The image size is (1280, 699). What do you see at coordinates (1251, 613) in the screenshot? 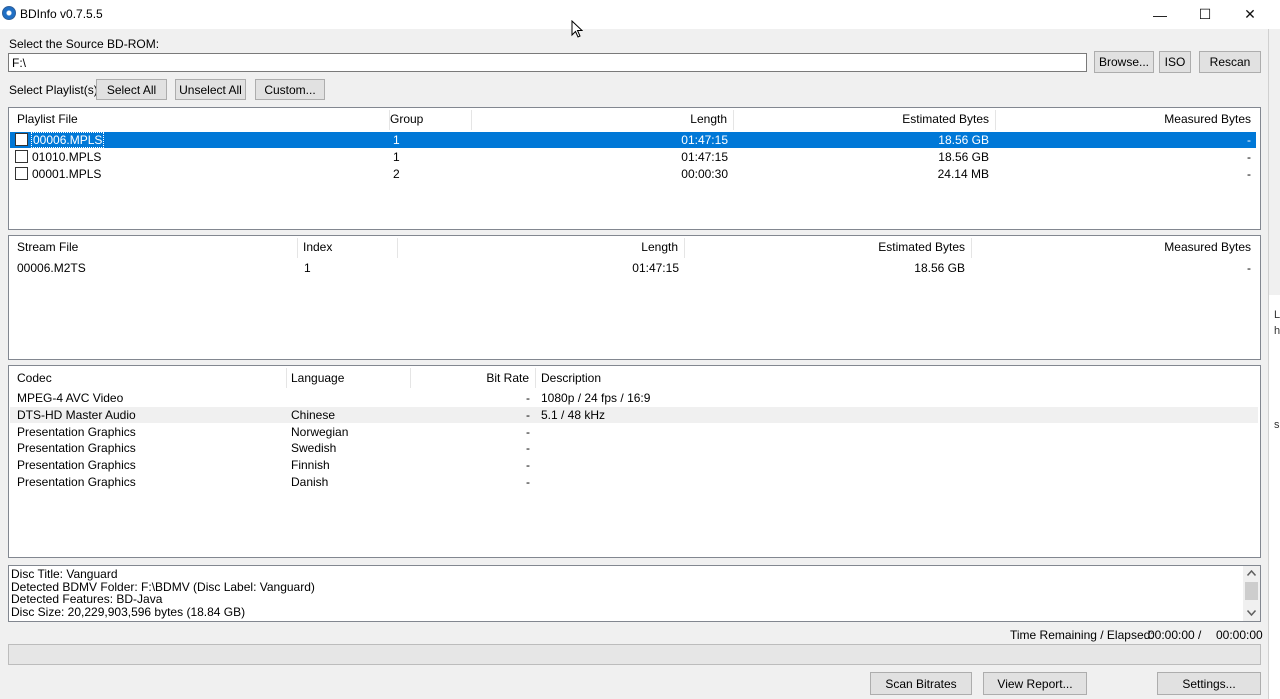
I see `scroll-down-arrow-icon` at bounding box center [1251, 613].